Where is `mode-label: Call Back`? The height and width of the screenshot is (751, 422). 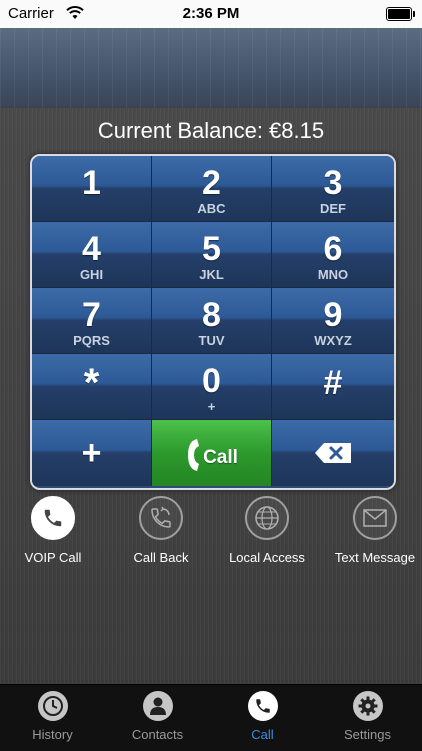
mode-label: Call Back is located at coordinates (161, 557).